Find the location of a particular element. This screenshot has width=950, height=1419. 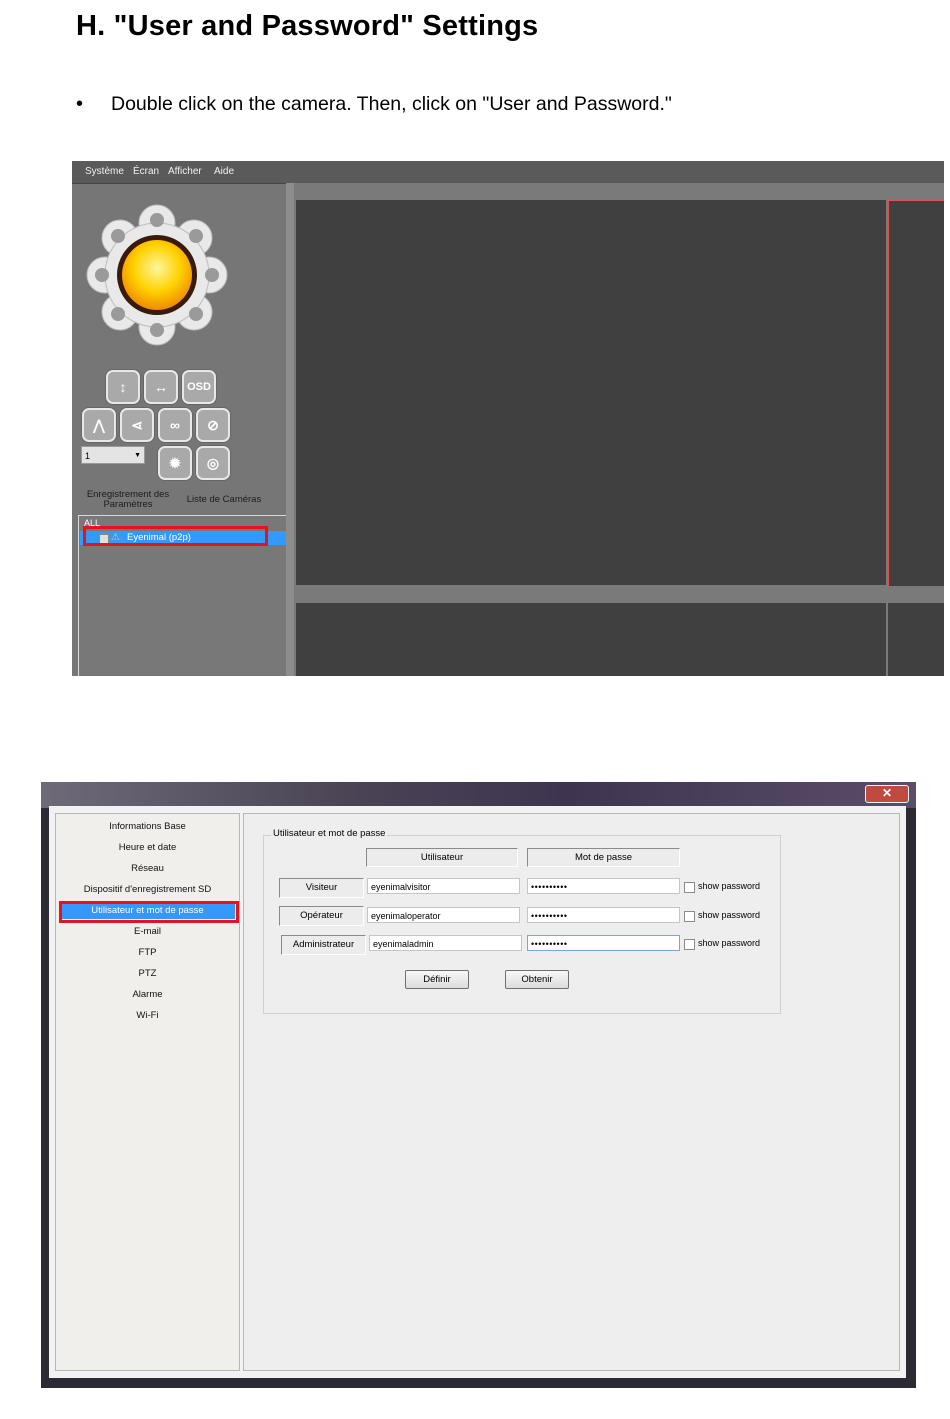

operator-password-field: •••••••••• is located at coordinates (603, 915).